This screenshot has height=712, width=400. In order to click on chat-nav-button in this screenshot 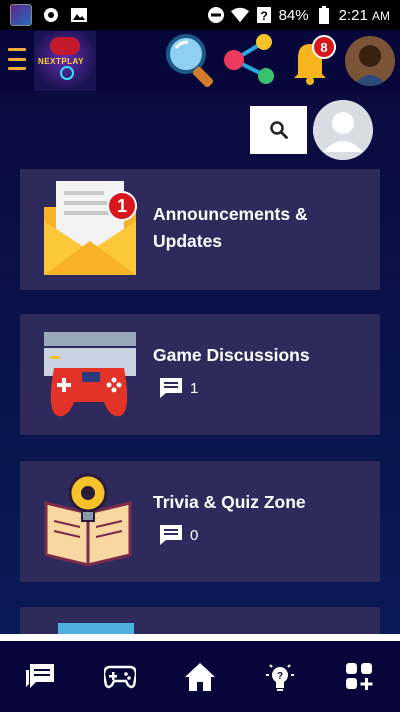, I will do `click(40, 677)`.